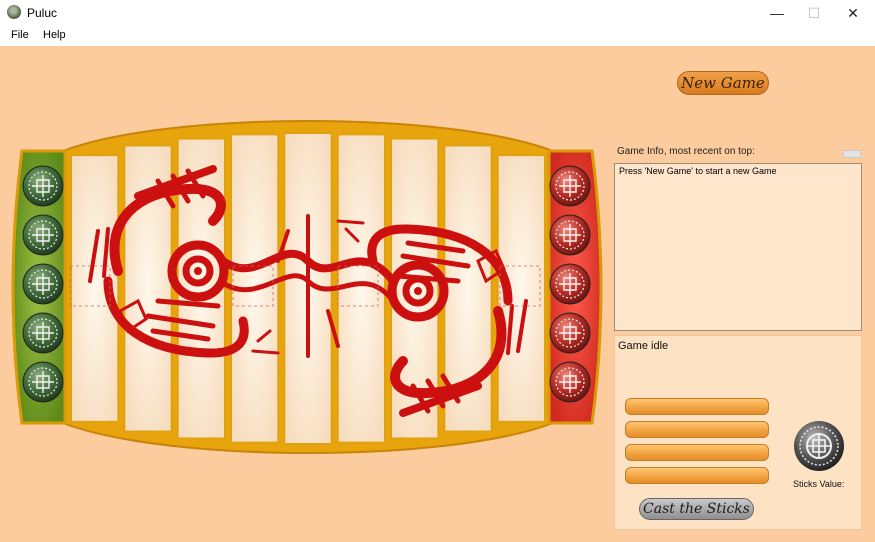 The image size is (875, 542). Describe the element at coordinates (643, 346) in the screenshot. I see `game-status: Game idle` at that location.